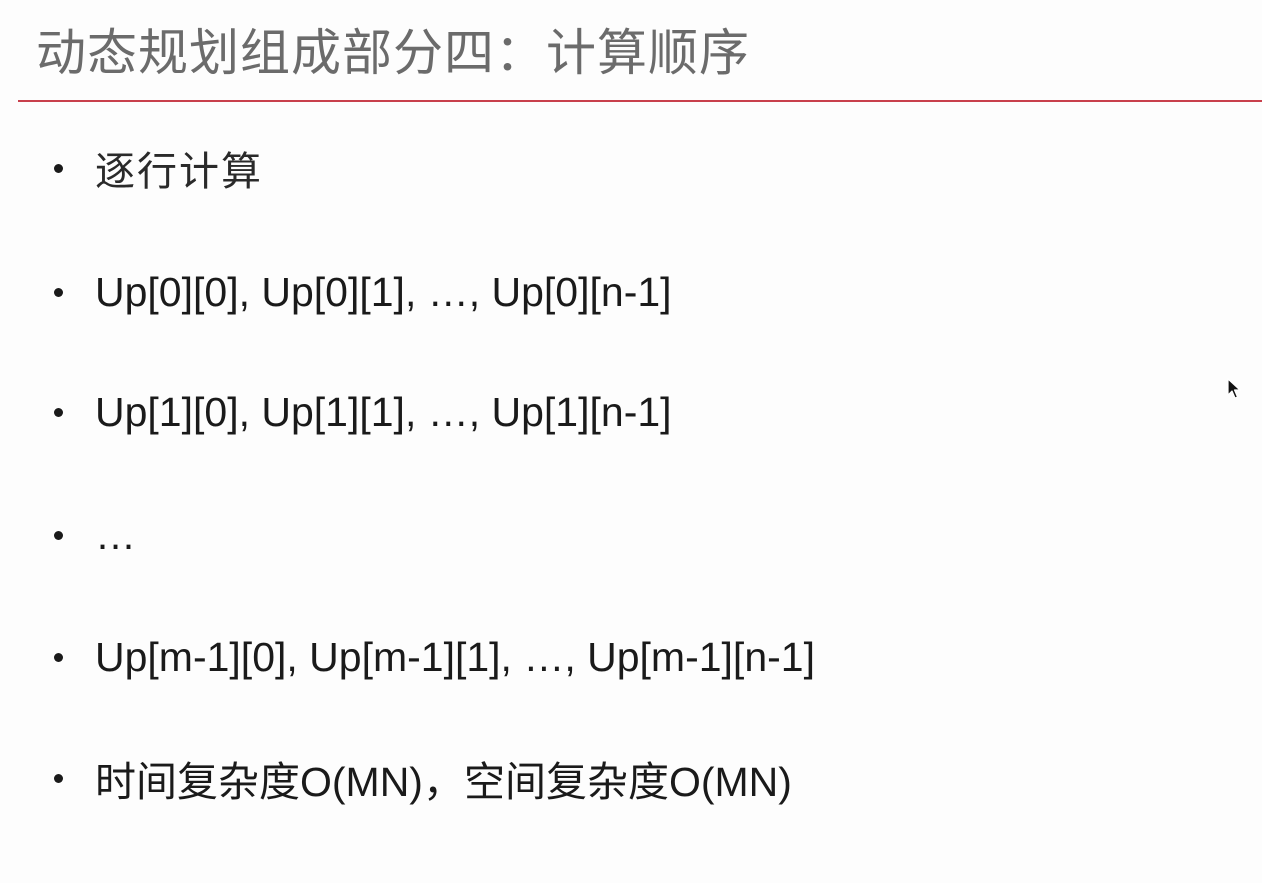 The height and width of the screenshot is (883, 1262). I want to click on bullet-item: 逐行计算, so click(158, 168).